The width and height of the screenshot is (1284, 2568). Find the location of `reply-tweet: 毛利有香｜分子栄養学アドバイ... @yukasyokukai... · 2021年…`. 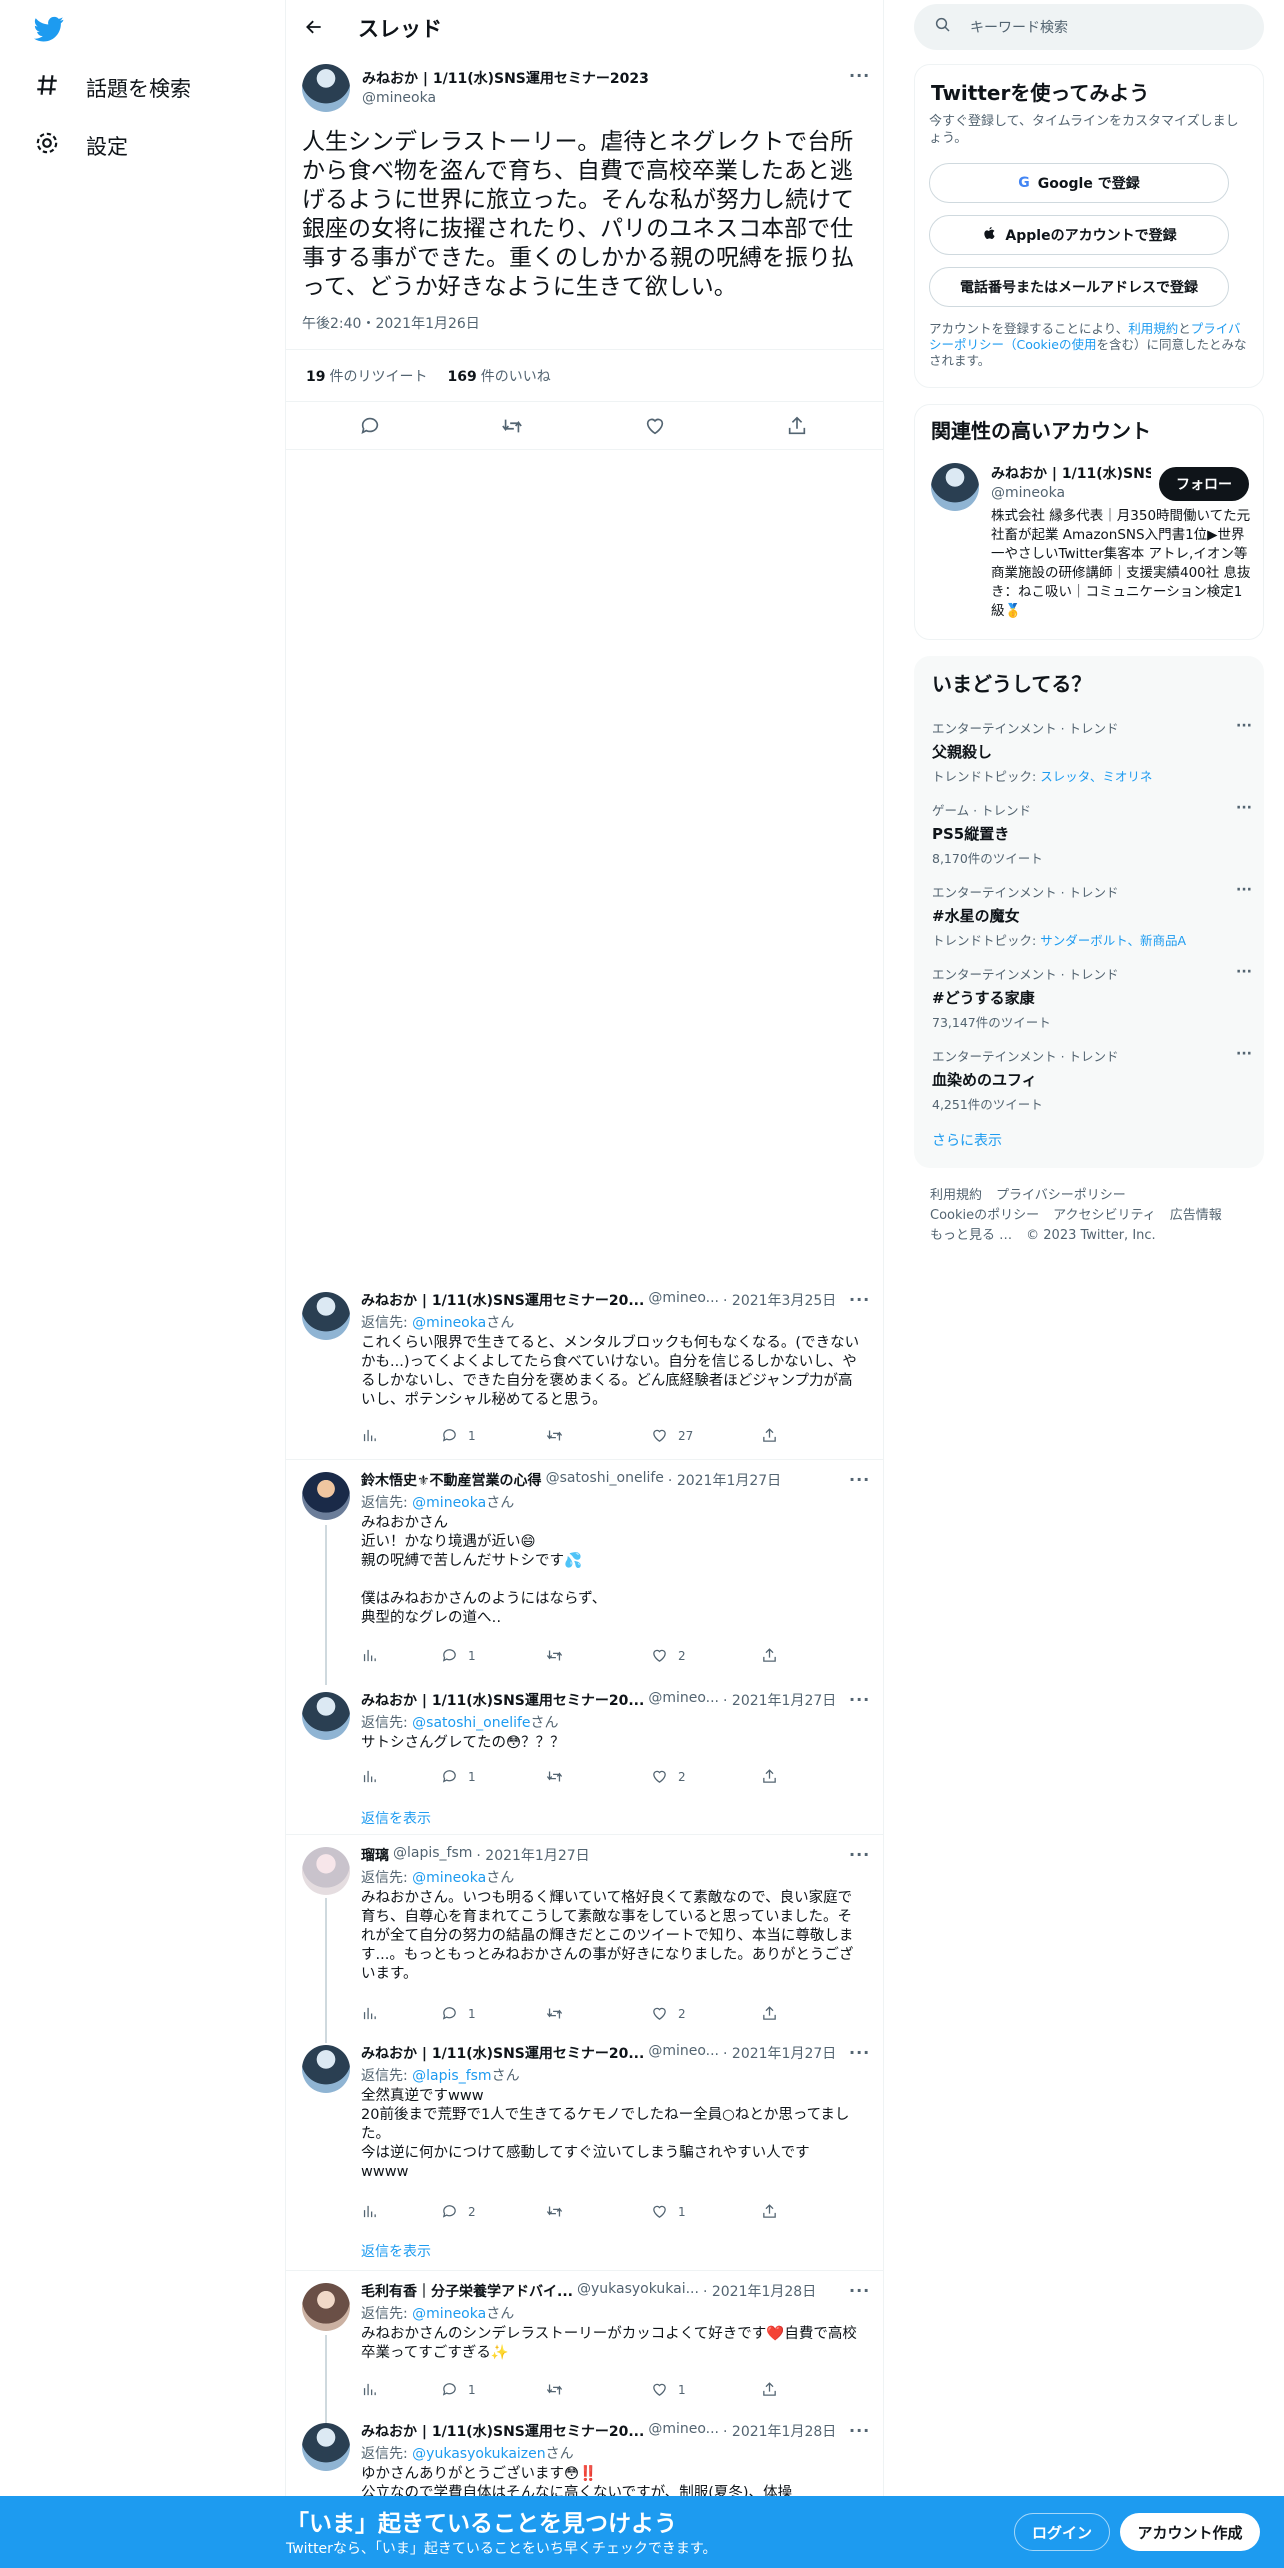

reply-tweet: 毛利有香｜分子栄養学アドバイ... @yukasyokukai... · 2021年… is located at coordinates (584, 2351).